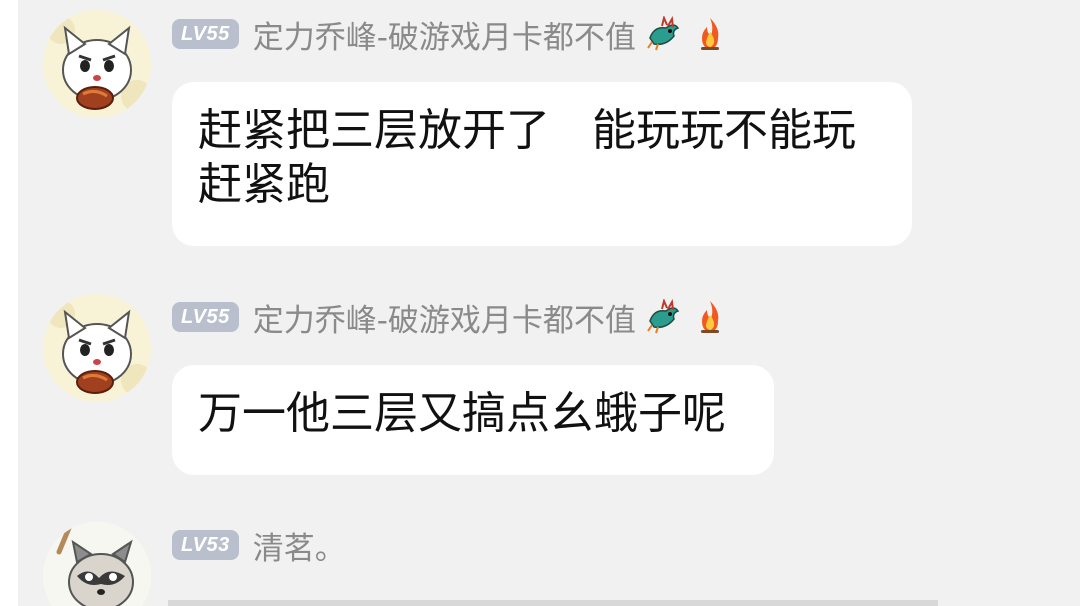 This screenshot has width=1080, height=606. I want to click on raccoon-avatar-icon, so click(97, 564).